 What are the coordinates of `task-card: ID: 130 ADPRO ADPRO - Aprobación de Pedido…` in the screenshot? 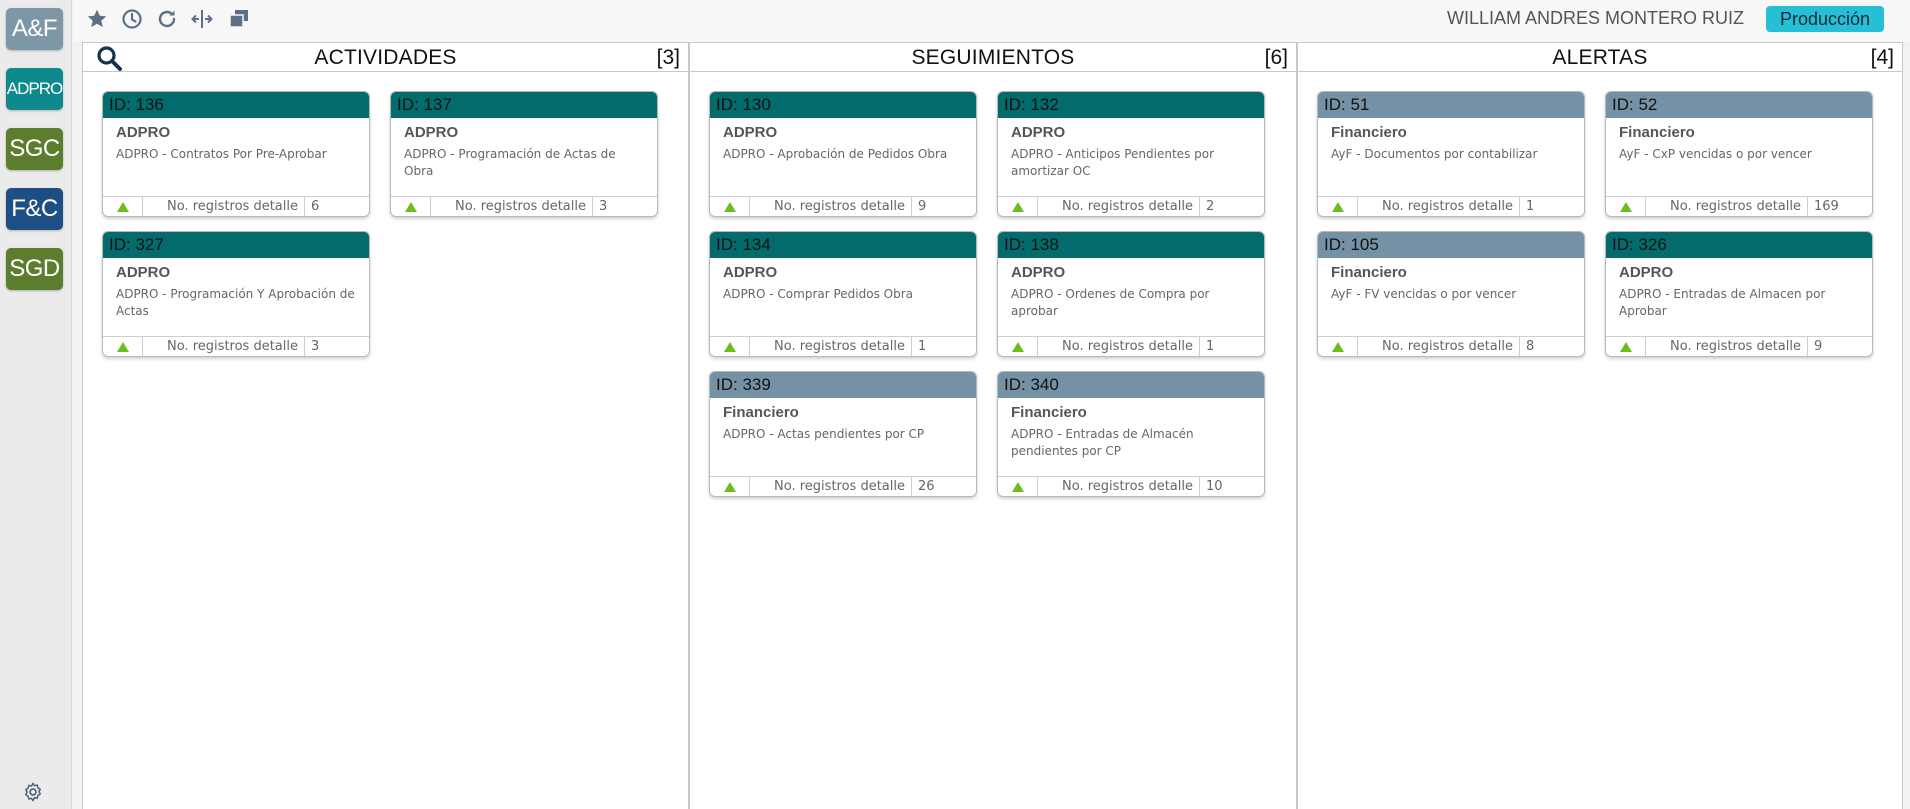 It's located at (843, 154).